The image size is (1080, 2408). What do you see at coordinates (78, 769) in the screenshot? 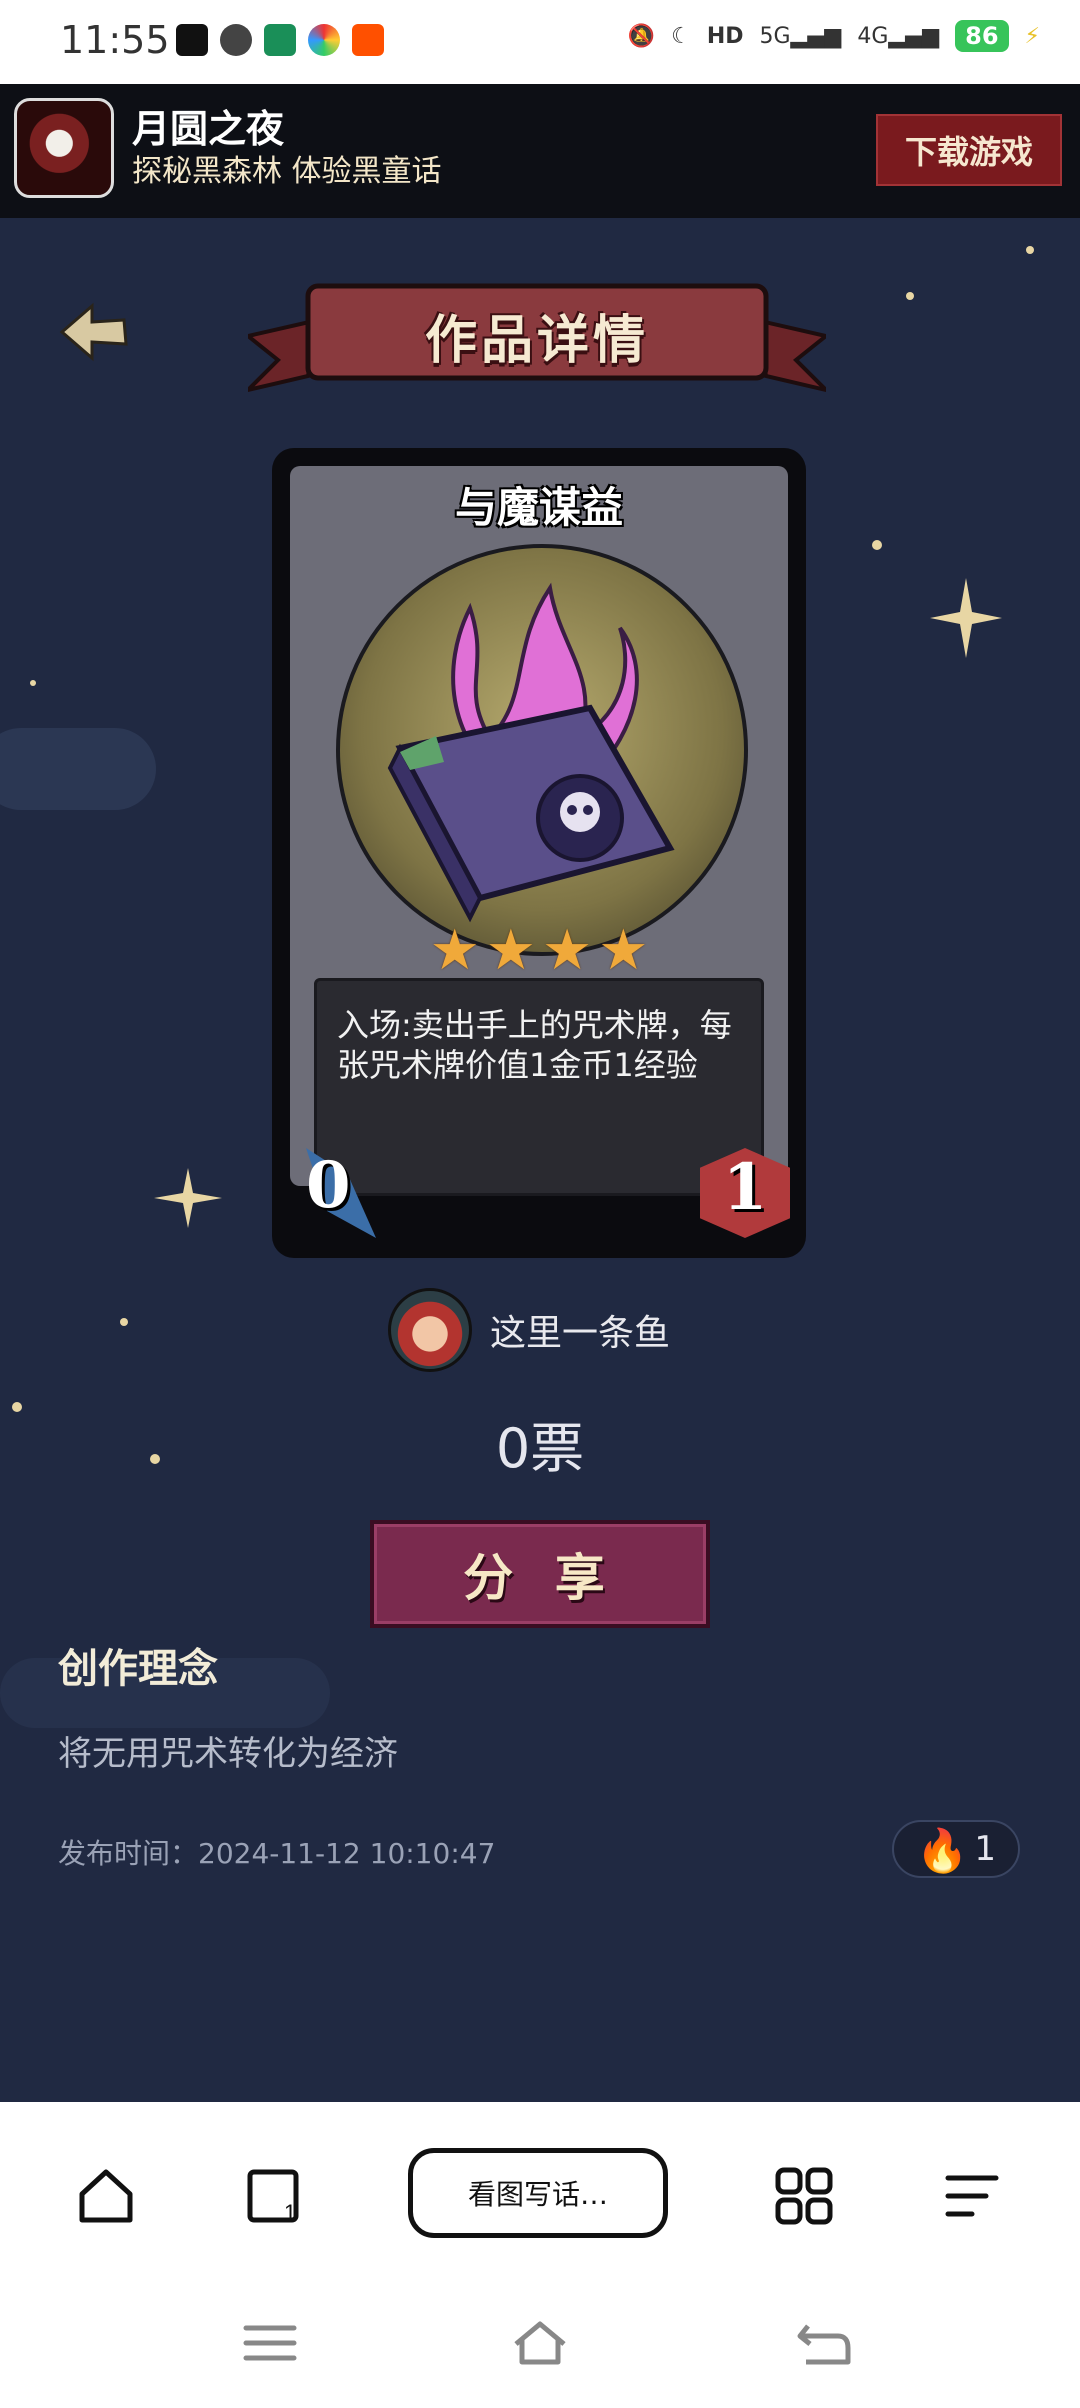
I see `decor-cloud` at bounding box center [78, 769].